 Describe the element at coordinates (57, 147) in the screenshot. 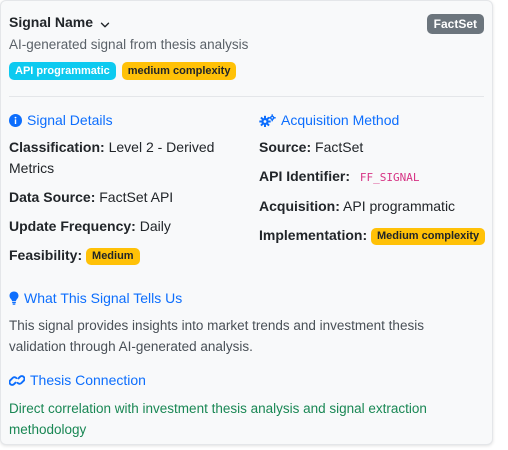

I see `classification-label: Classification:` at that location.